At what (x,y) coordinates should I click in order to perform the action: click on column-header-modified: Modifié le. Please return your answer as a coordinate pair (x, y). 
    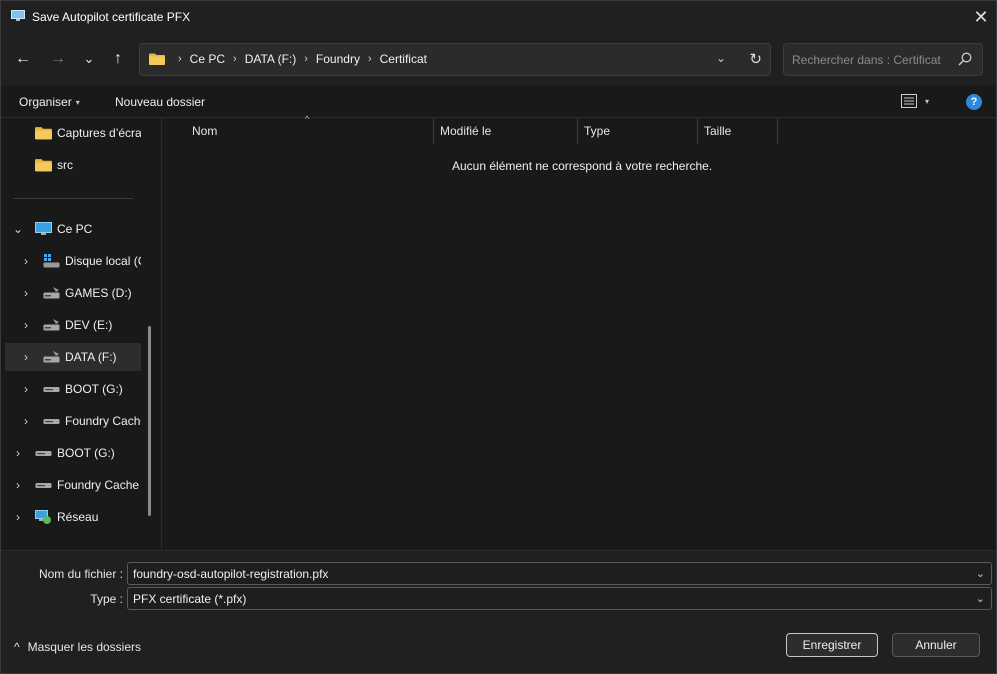
    Looking at the image, I should click on (506, 131).